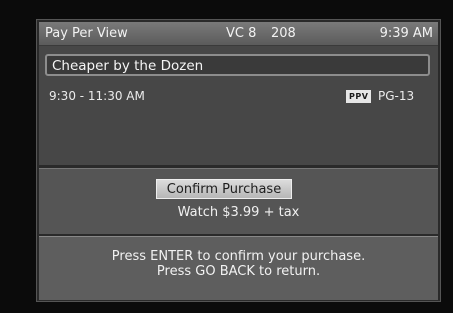 The width and height of the screenshot is (453, 313). Describe the element at coordinates (224, 189) in the screenshot. I see `confirm-purchase-button: Confirm Purchase` at that location.